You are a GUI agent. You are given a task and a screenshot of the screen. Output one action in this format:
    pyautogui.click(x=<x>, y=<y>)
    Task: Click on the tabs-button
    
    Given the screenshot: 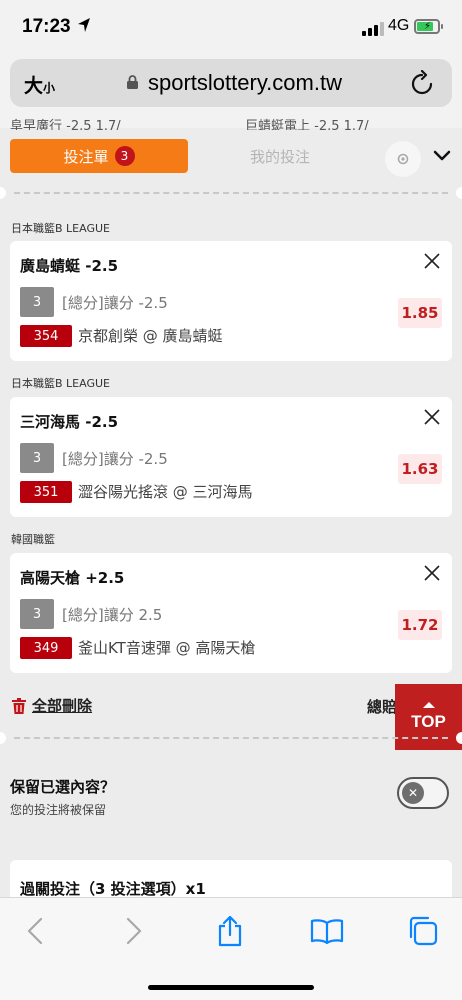 What is the action you would take?
    pyautogui.click(x=423, y=931)
    